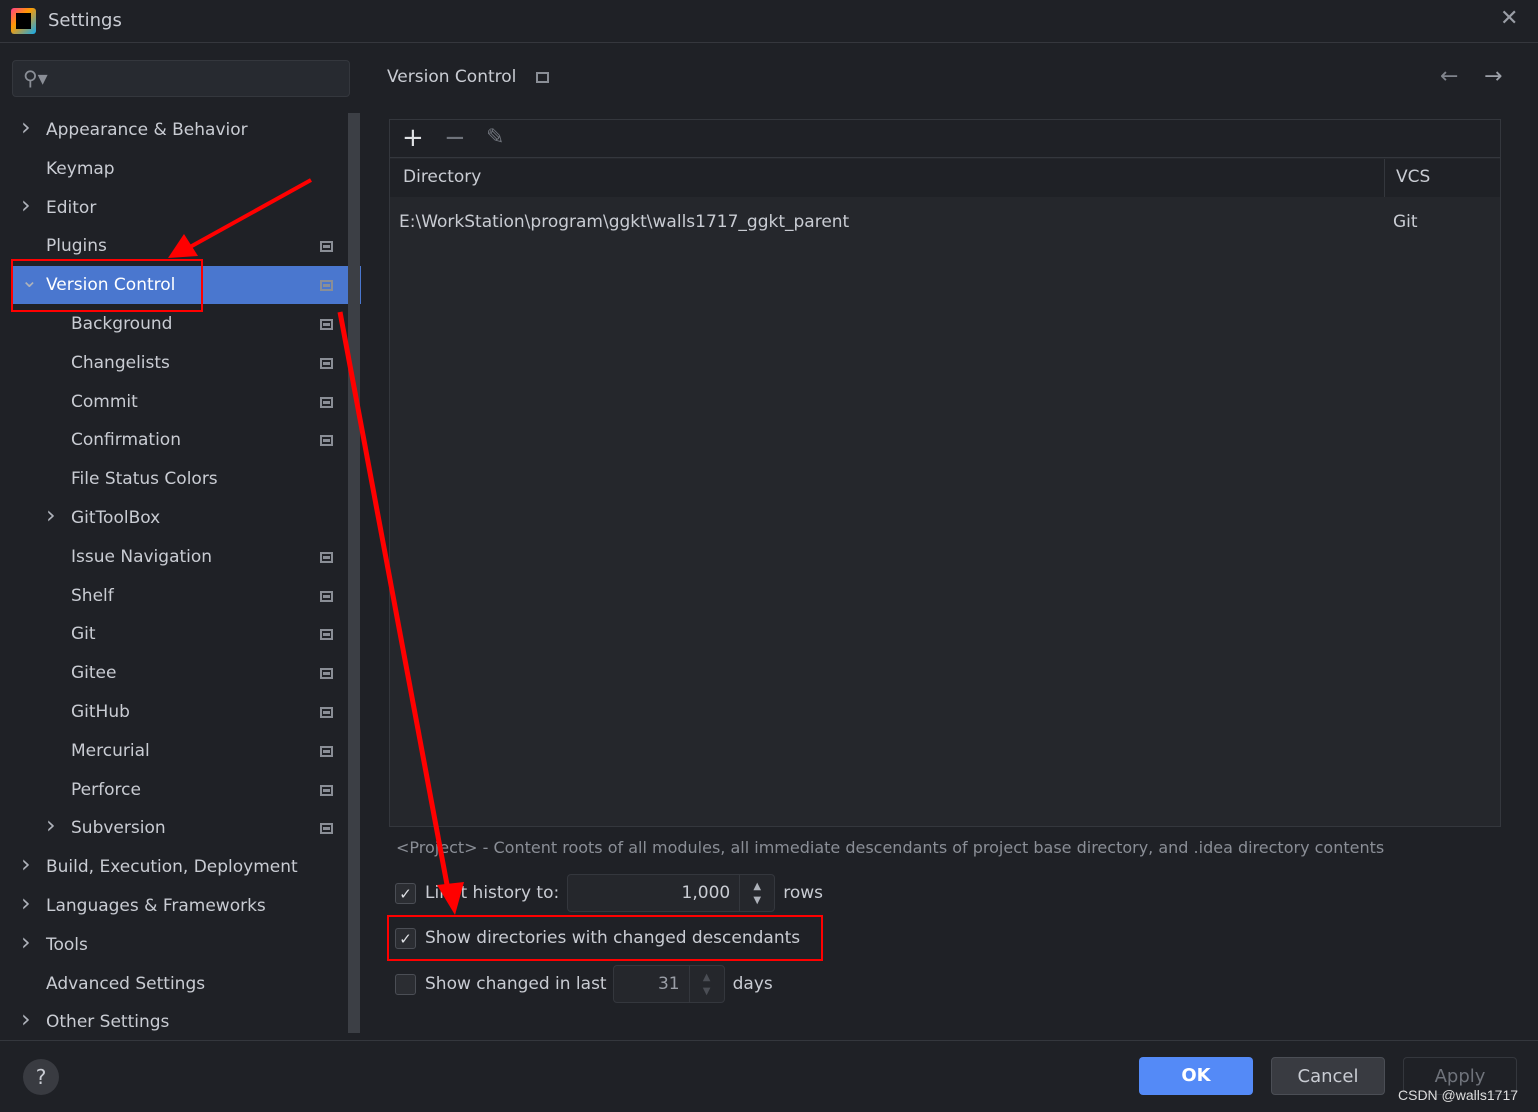  I want to click on limit-history-spinner: 1,000 ▲ ▼, so click(671, 893).